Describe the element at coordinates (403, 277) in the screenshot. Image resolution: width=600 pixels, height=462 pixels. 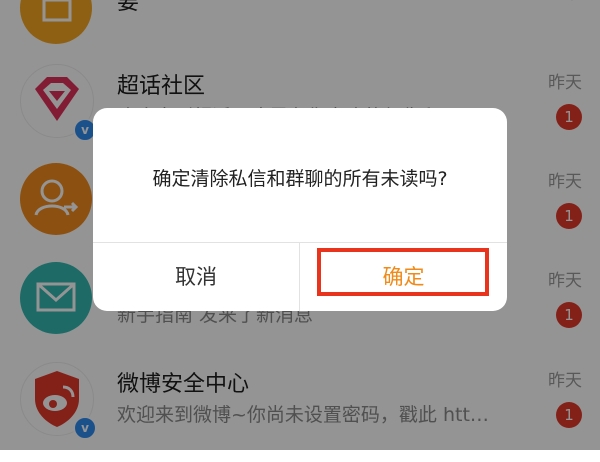
I see `confirm-button: 确定` at that location.